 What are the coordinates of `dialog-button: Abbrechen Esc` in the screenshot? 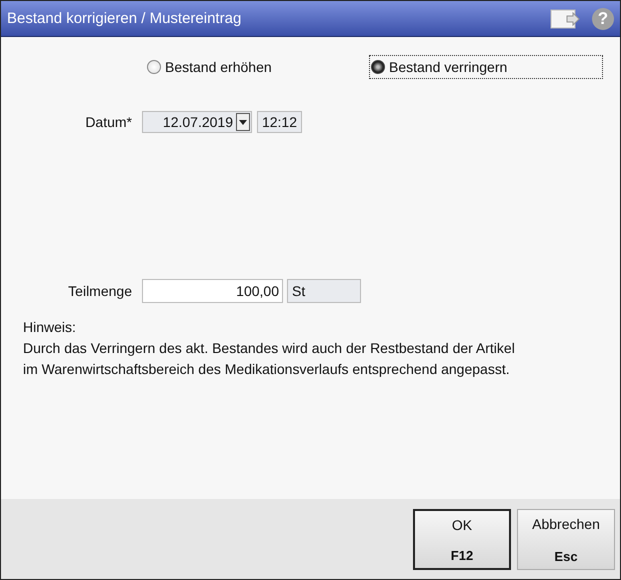 It's located at (566, 539).